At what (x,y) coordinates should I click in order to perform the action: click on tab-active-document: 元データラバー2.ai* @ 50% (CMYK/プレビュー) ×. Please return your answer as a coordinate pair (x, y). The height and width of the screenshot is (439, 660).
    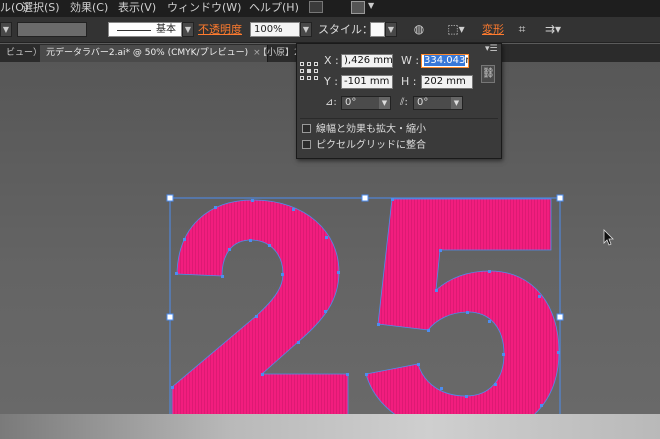
    Looking at the image, I should click on (154, 53).